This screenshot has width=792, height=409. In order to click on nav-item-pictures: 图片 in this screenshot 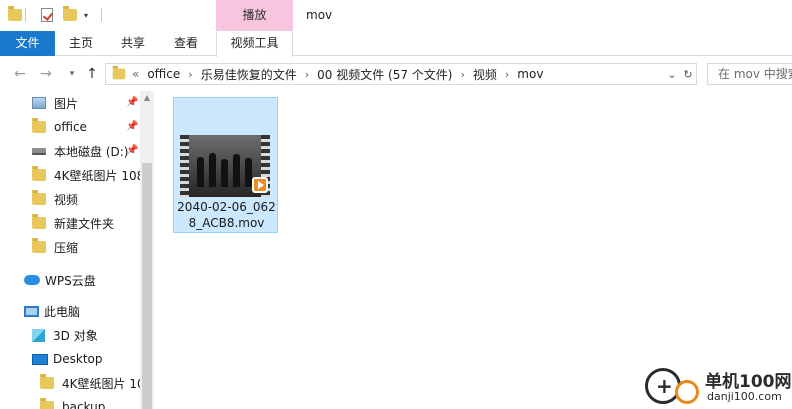, I will do `click(55, 103)`.